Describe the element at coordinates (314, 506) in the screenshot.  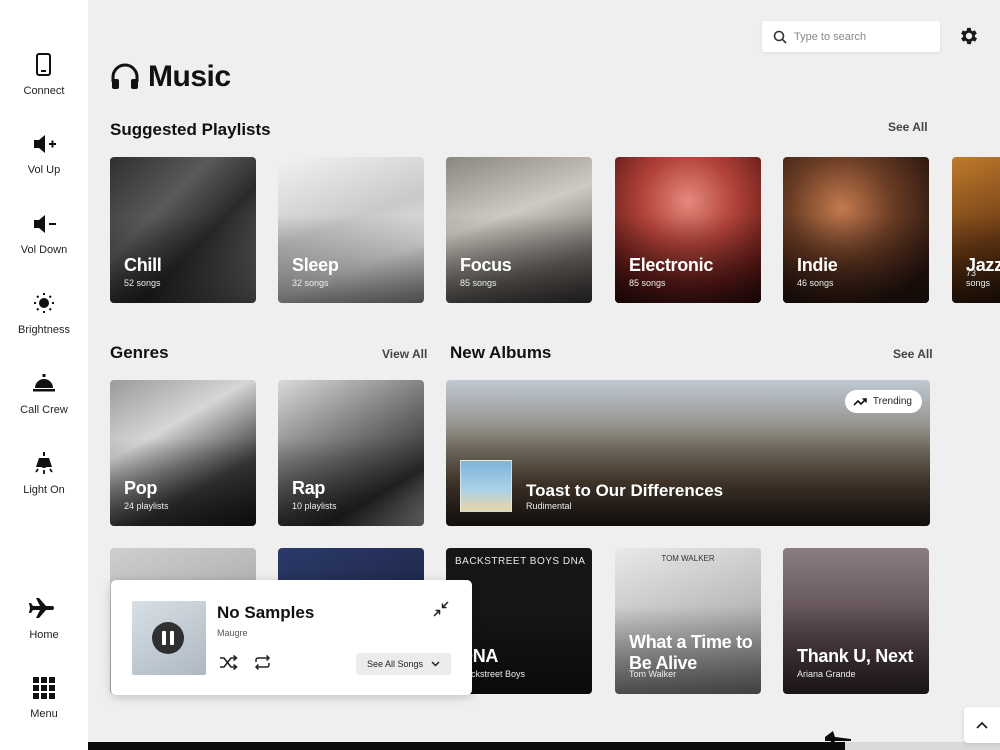
I see `genre-count: 10 playlists` at that location.